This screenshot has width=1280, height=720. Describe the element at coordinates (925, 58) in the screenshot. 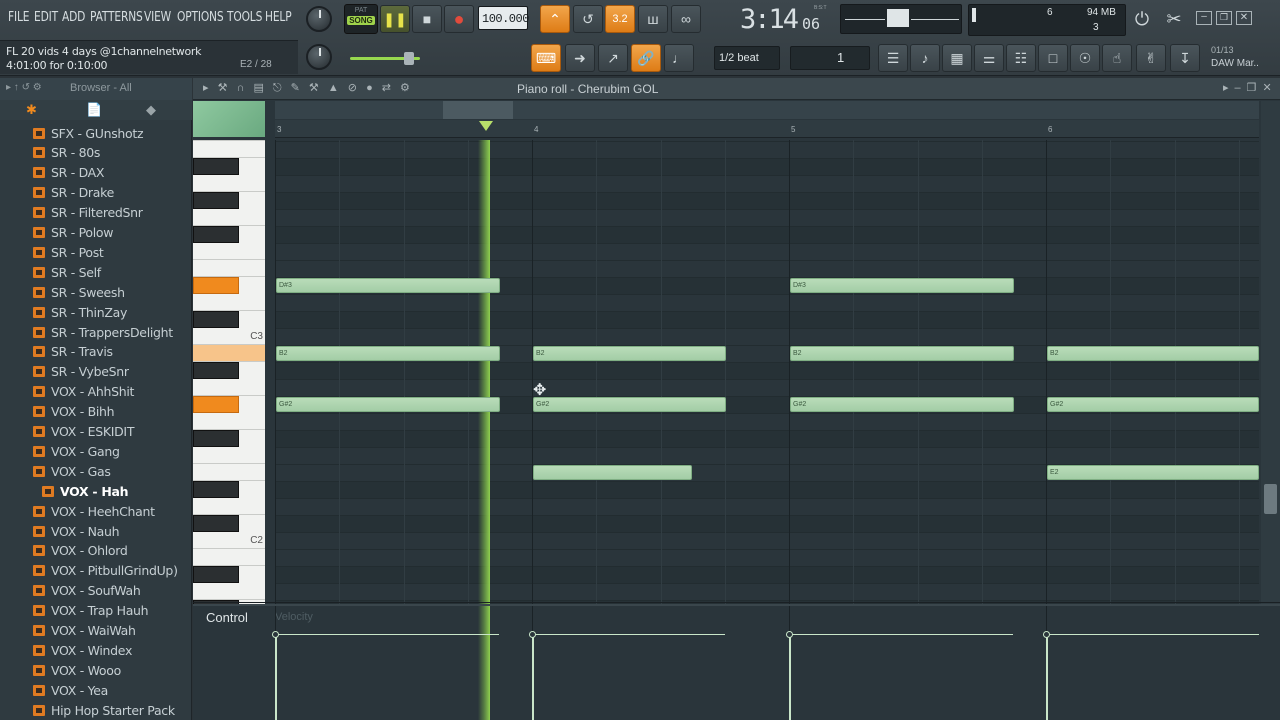

I see `piano-roll-icon: ♪` at that location.